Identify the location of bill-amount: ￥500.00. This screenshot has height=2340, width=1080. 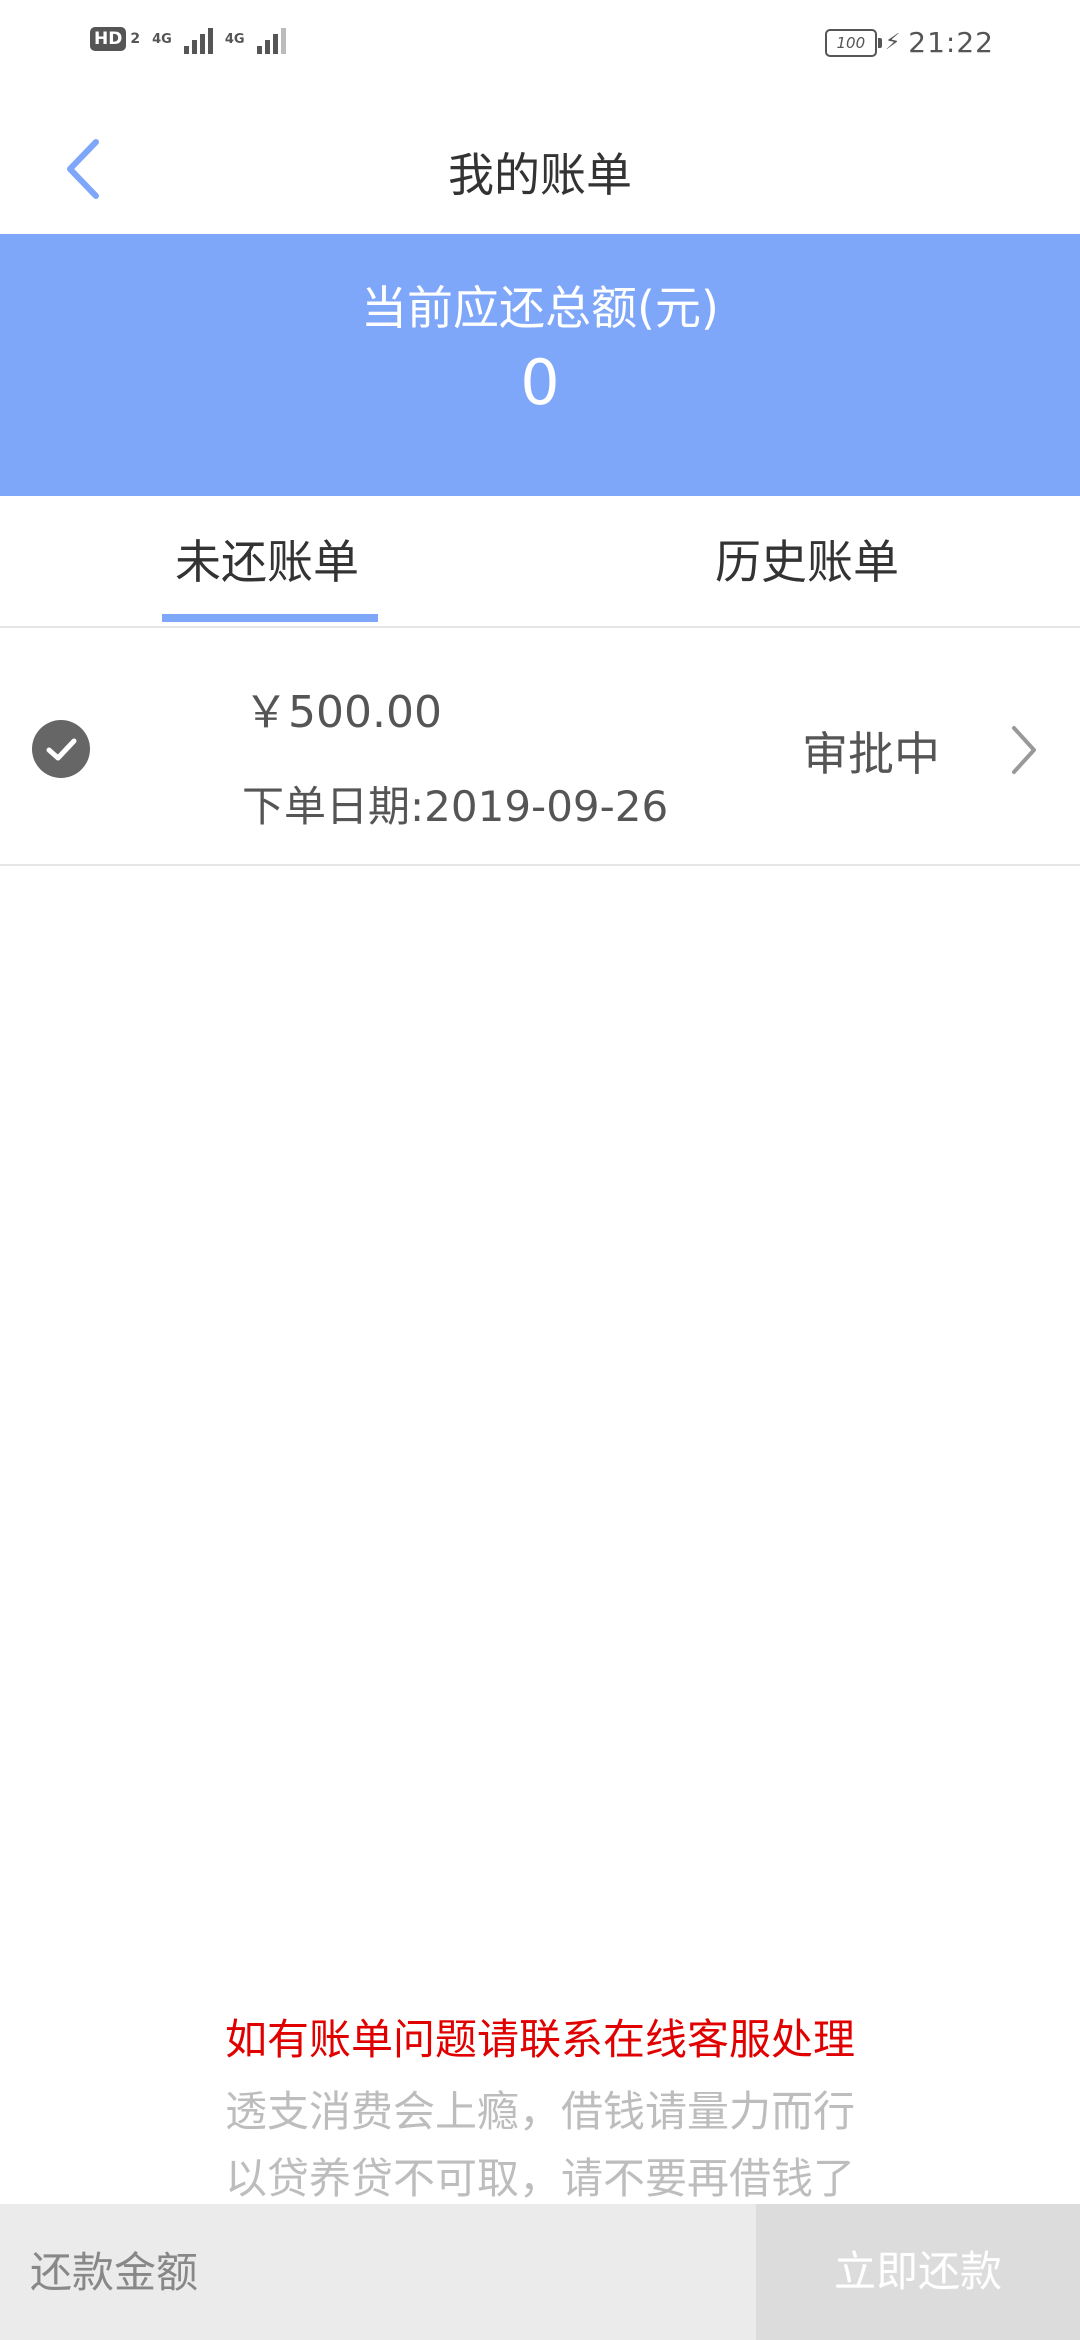
(343, 712).